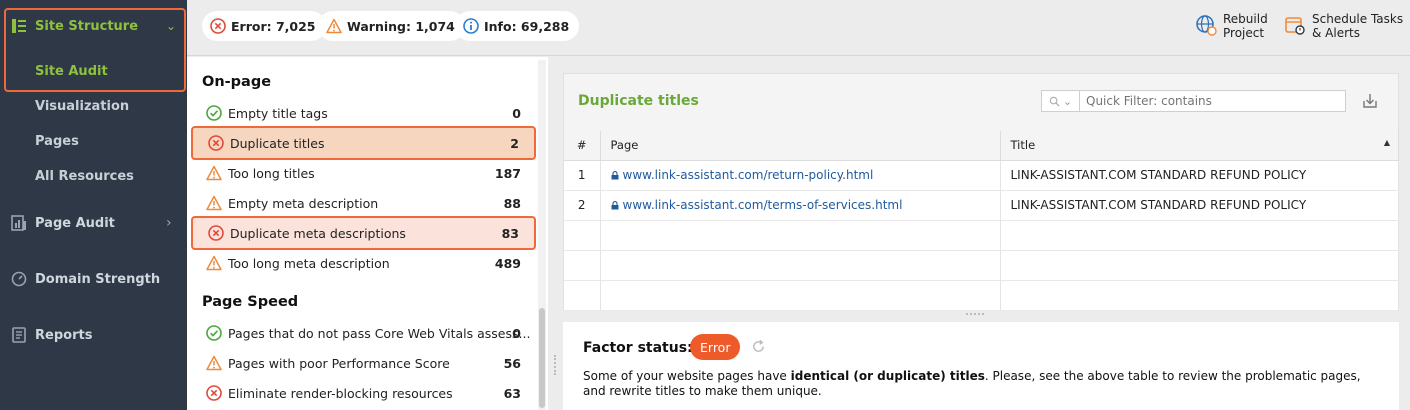 This screenshot has height=410, width=1410. I want to click on rebuild-label-line1: Rebuild, so click(1245, 19).